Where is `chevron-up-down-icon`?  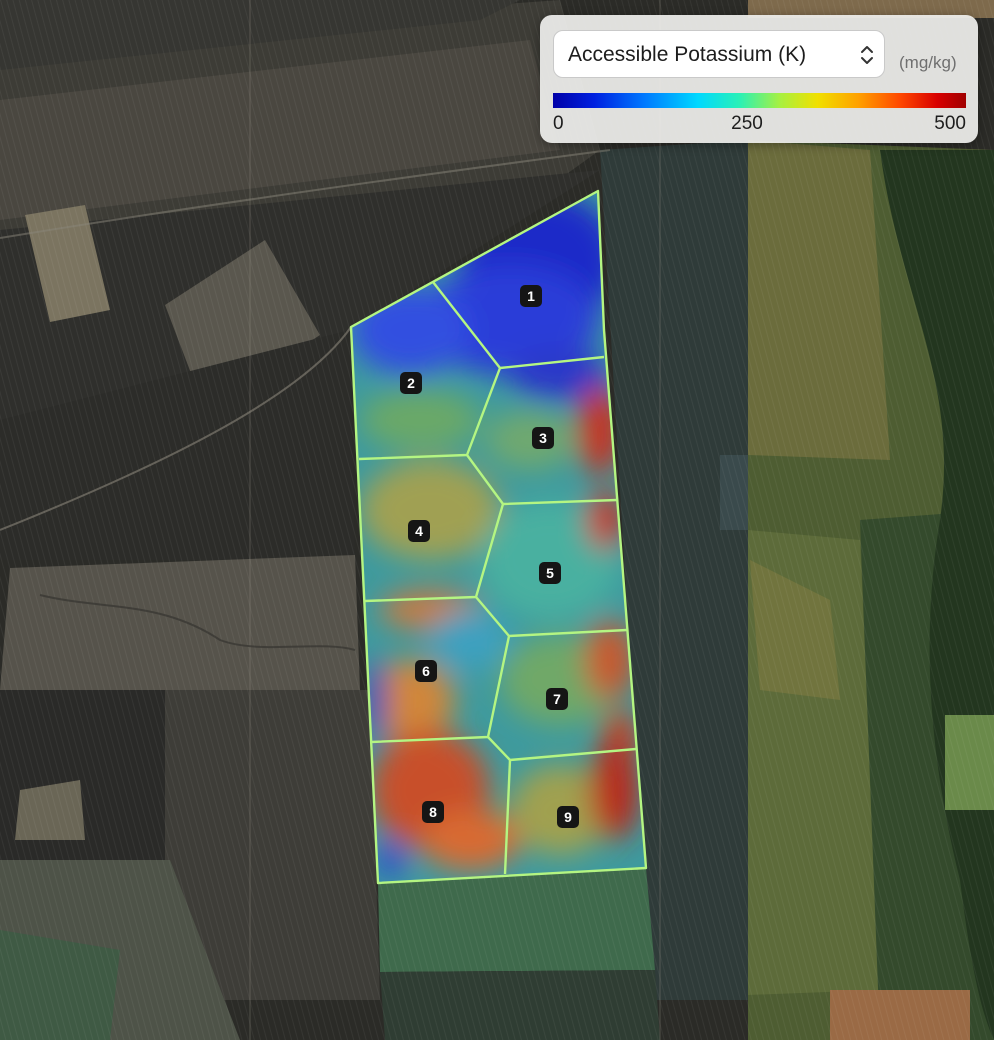
chevron-up-down-icon is located at coordinates (867, 55).